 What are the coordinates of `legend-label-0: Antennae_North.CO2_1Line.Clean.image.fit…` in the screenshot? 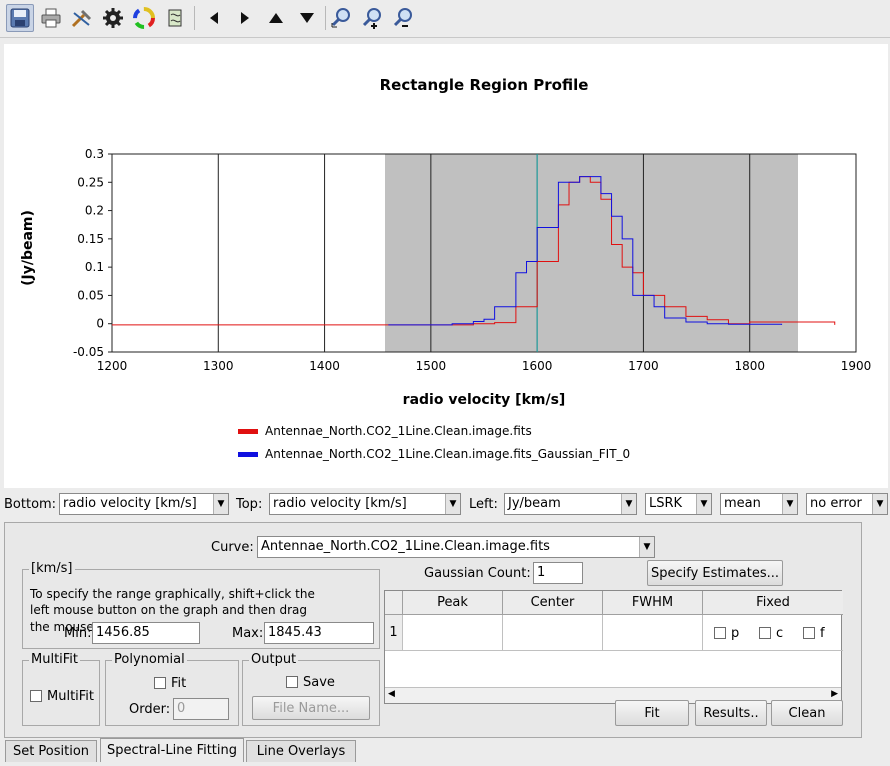 It's located at (398, 431).